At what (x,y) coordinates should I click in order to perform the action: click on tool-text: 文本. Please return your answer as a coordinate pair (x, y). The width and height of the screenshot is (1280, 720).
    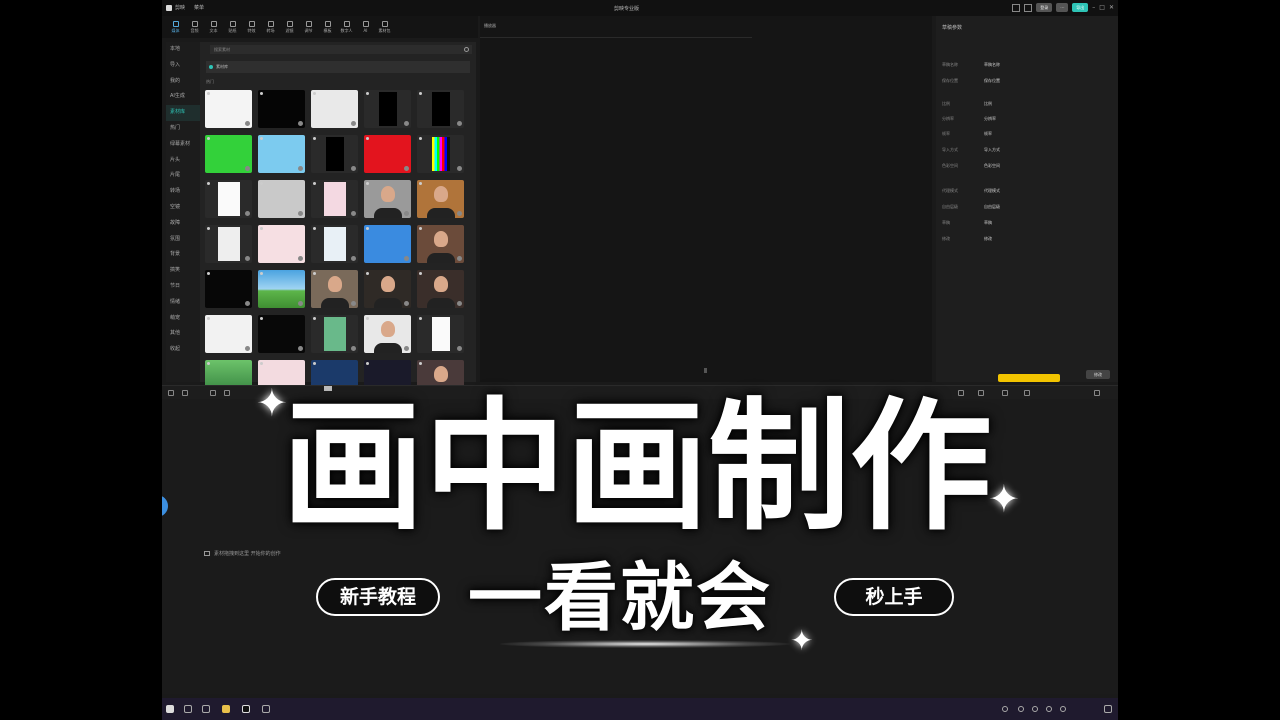
    Looking at the image, I should click on (213, 27).